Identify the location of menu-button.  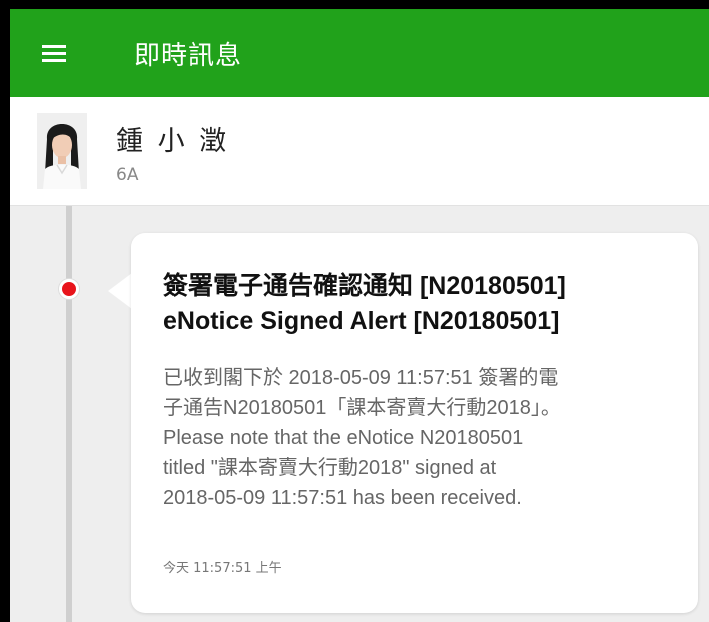
(58, 53).